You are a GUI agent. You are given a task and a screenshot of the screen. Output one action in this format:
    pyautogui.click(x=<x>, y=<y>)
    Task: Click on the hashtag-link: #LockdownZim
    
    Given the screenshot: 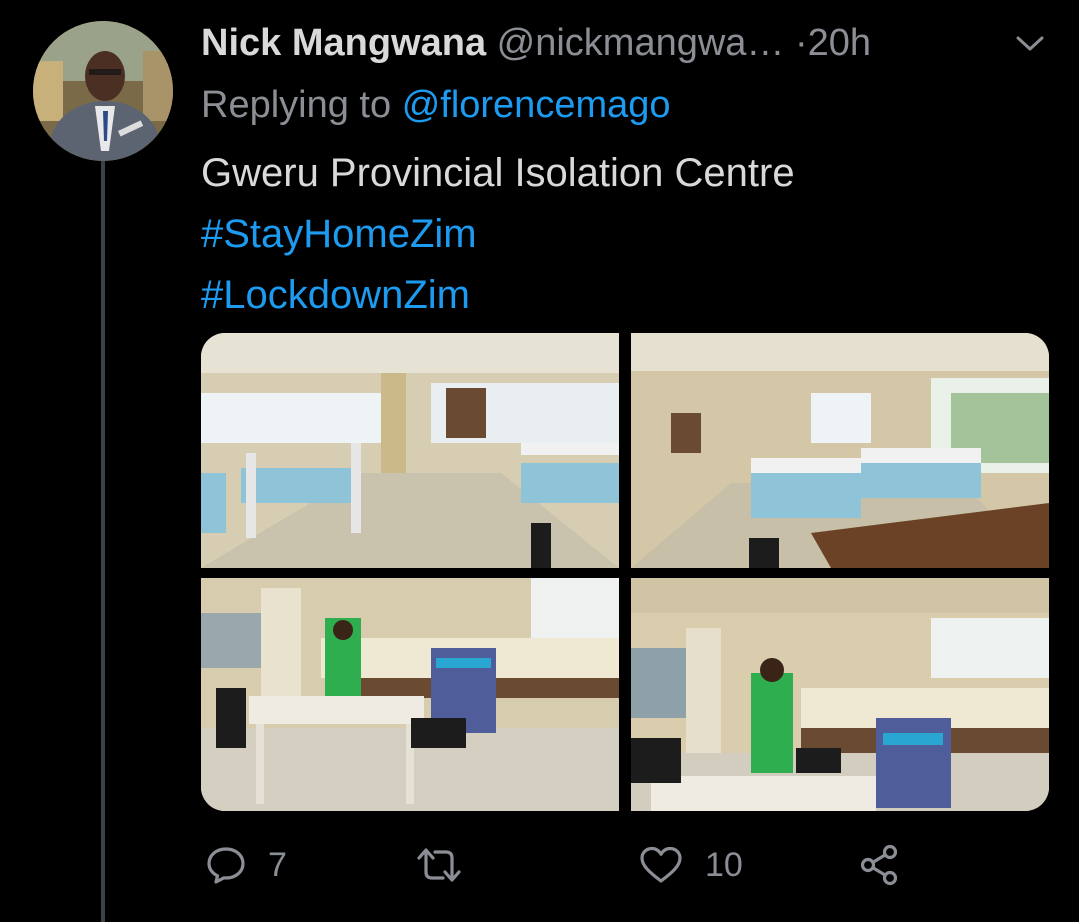 What is the action you would take?
    pyautogui.click(x=498, y=295)
    